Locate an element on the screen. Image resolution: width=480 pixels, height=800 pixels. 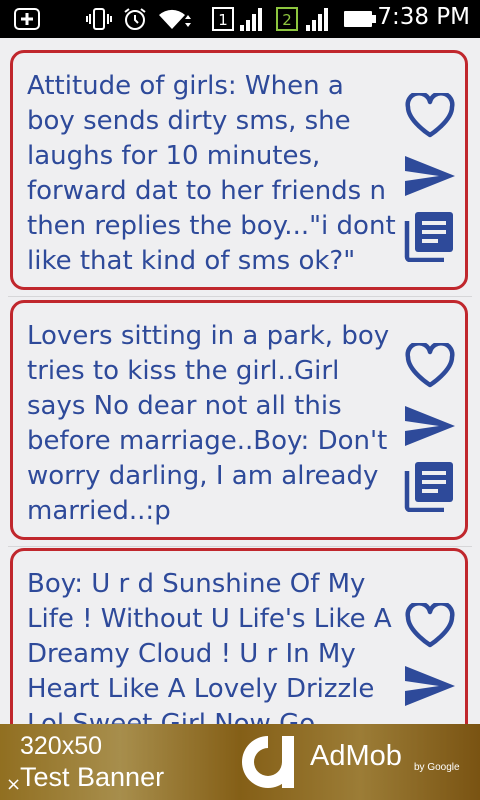
vibrate-icon is located at coordinates (99, 19).